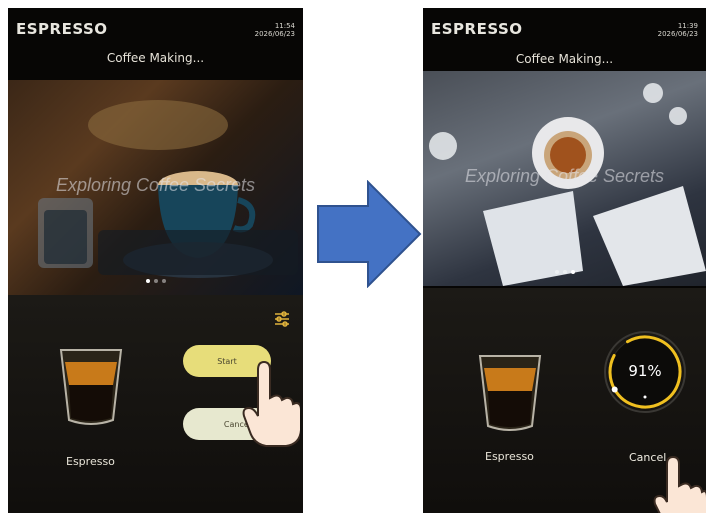 Image resolution: width=713 pixels, height=516 pixels. I want to click on clock-time: 11:54, so click(284, 26).